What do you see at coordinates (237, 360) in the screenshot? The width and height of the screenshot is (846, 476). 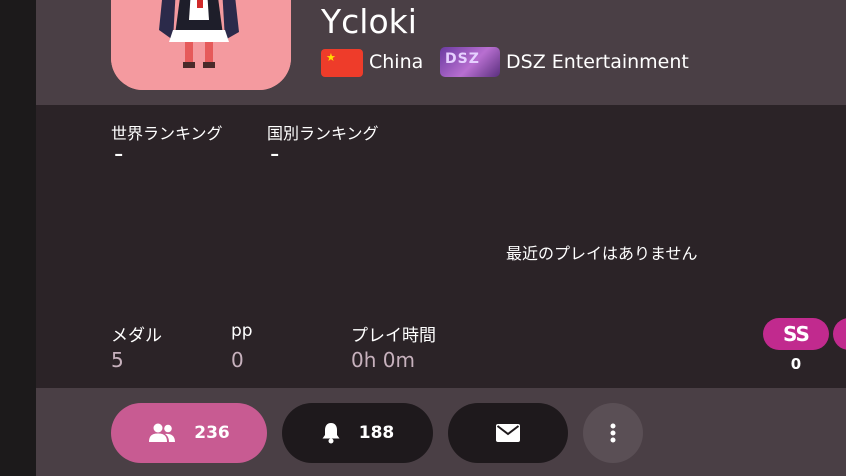 I see `pp-value: 0` at bounding box center [237, 360].